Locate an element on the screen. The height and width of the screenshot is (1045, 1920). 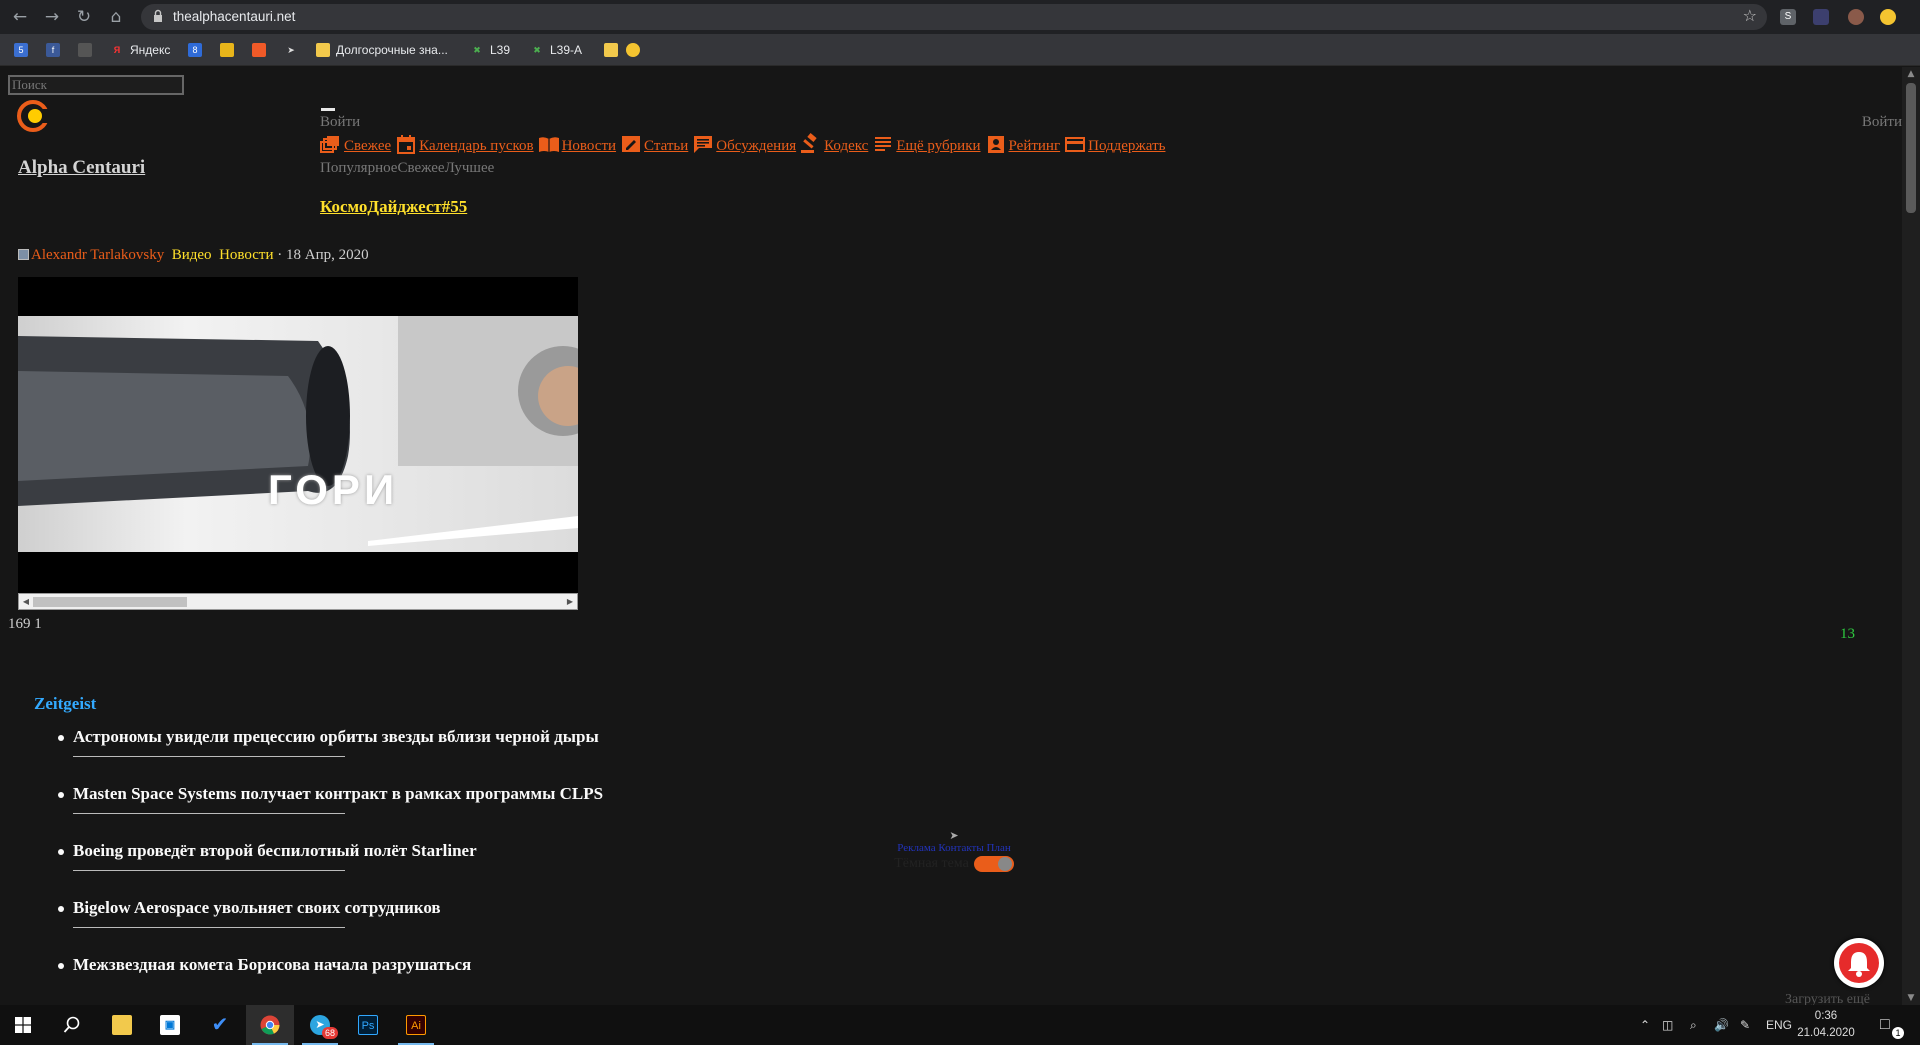
comments-link: 1 is located at coordinates (38, 624).